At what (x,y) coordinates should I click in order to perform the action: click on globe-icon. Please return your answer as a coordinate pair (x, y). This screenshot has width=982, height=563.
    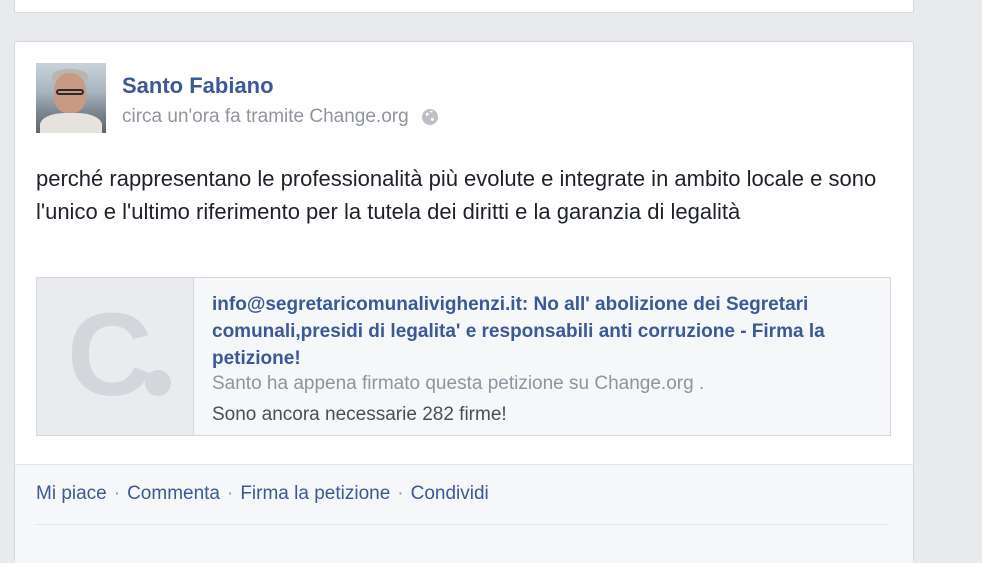
    Looking at the image, I should click on (430, 117).